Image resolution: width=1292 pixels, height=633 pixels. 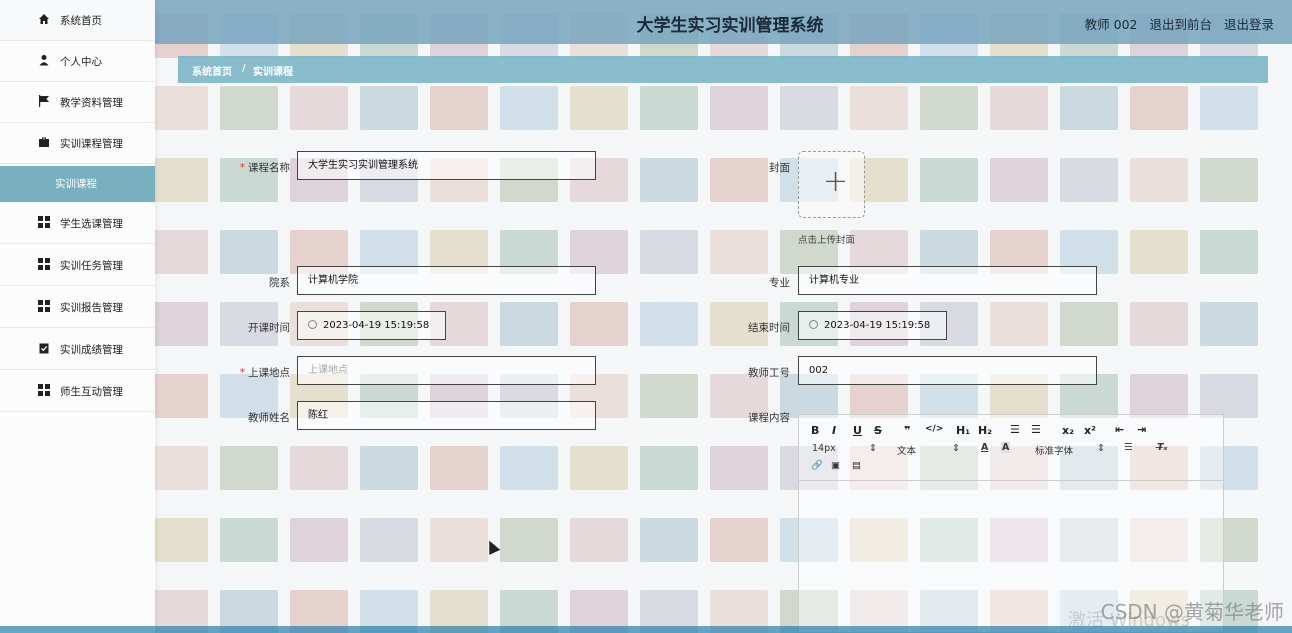 I want to click on grid-icon, so click(x=44, y=390).